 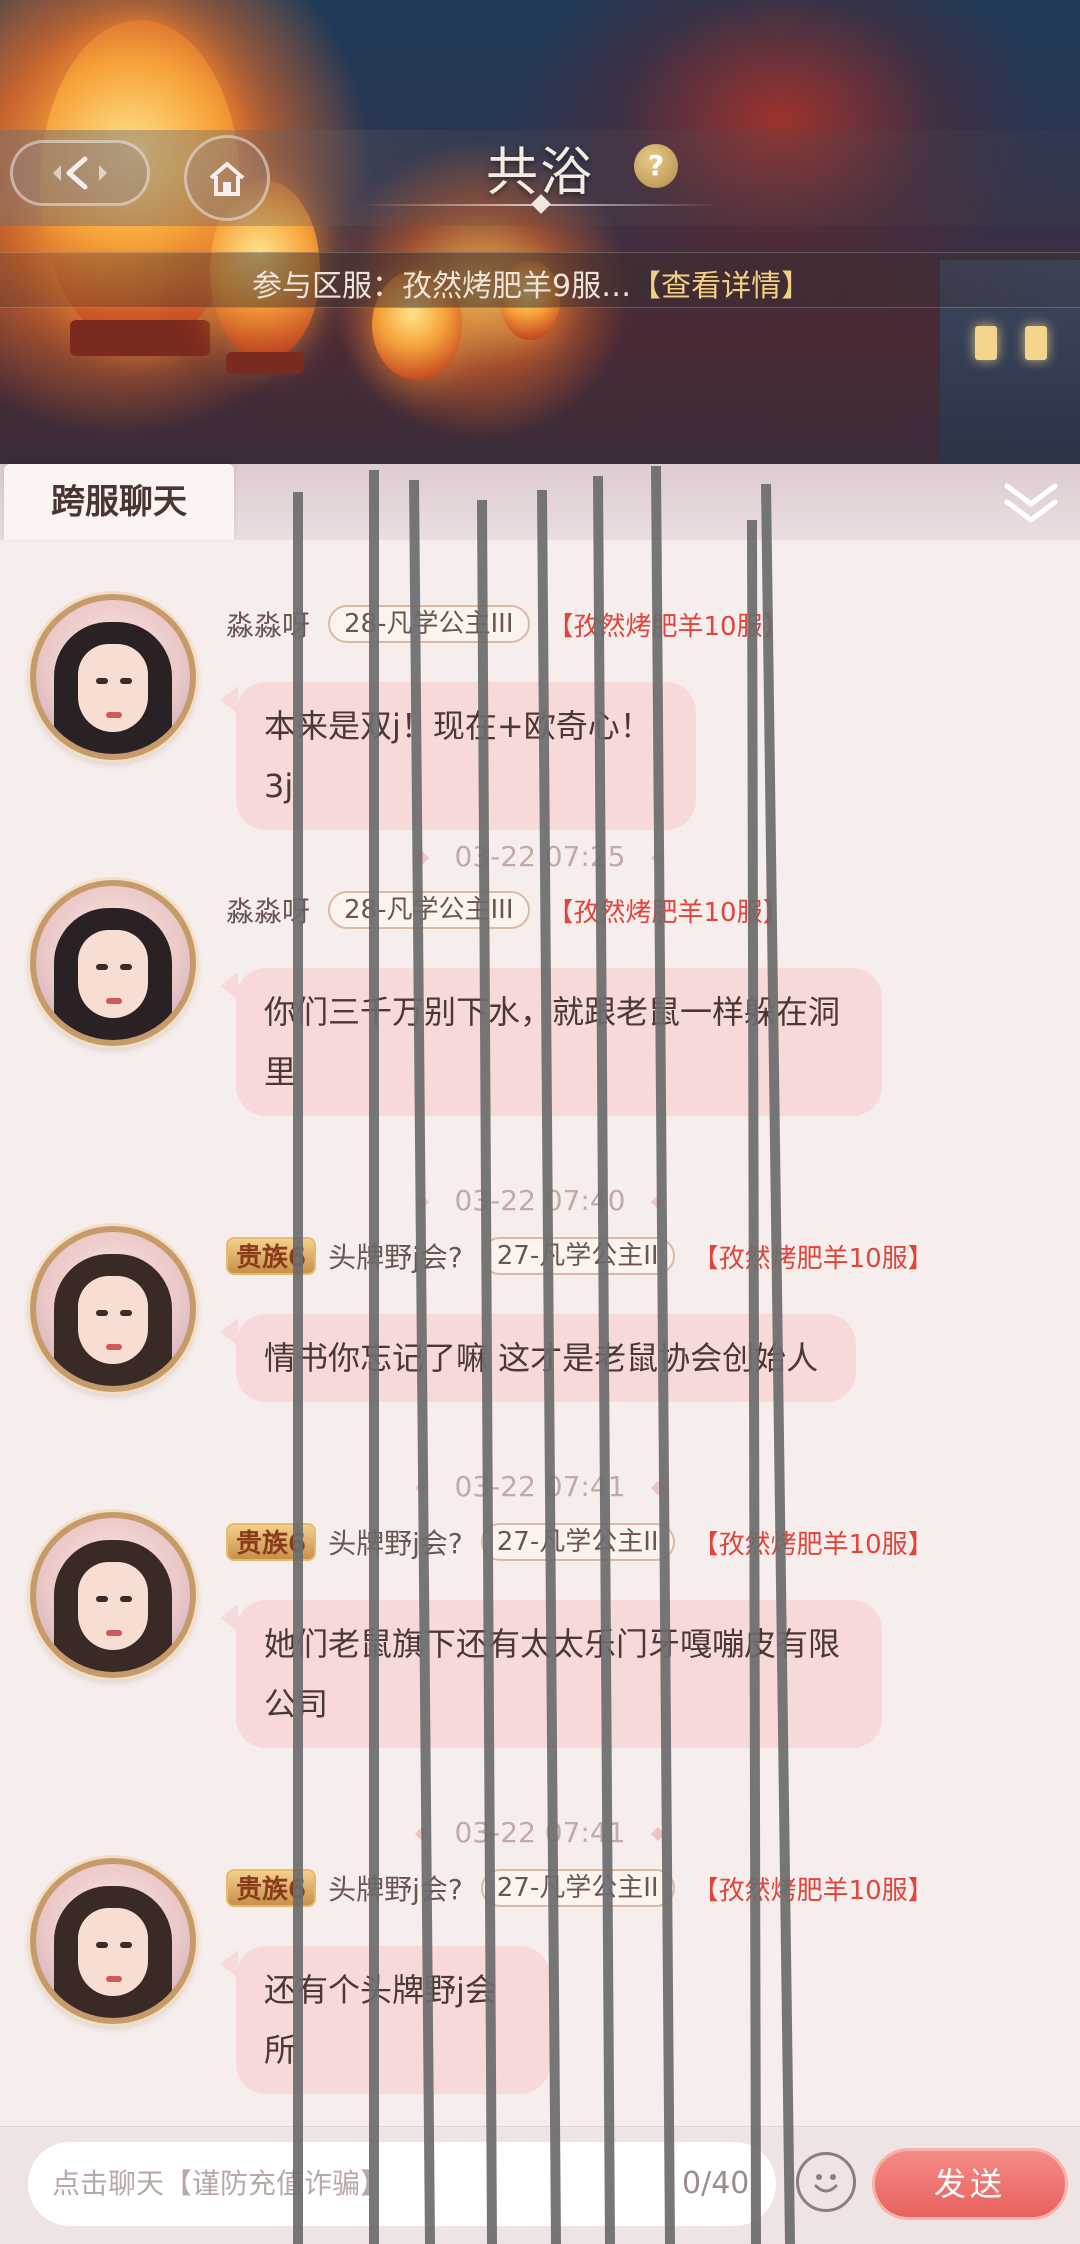 I want to click on char-count: 0/40, so click(x=716, y=2183).